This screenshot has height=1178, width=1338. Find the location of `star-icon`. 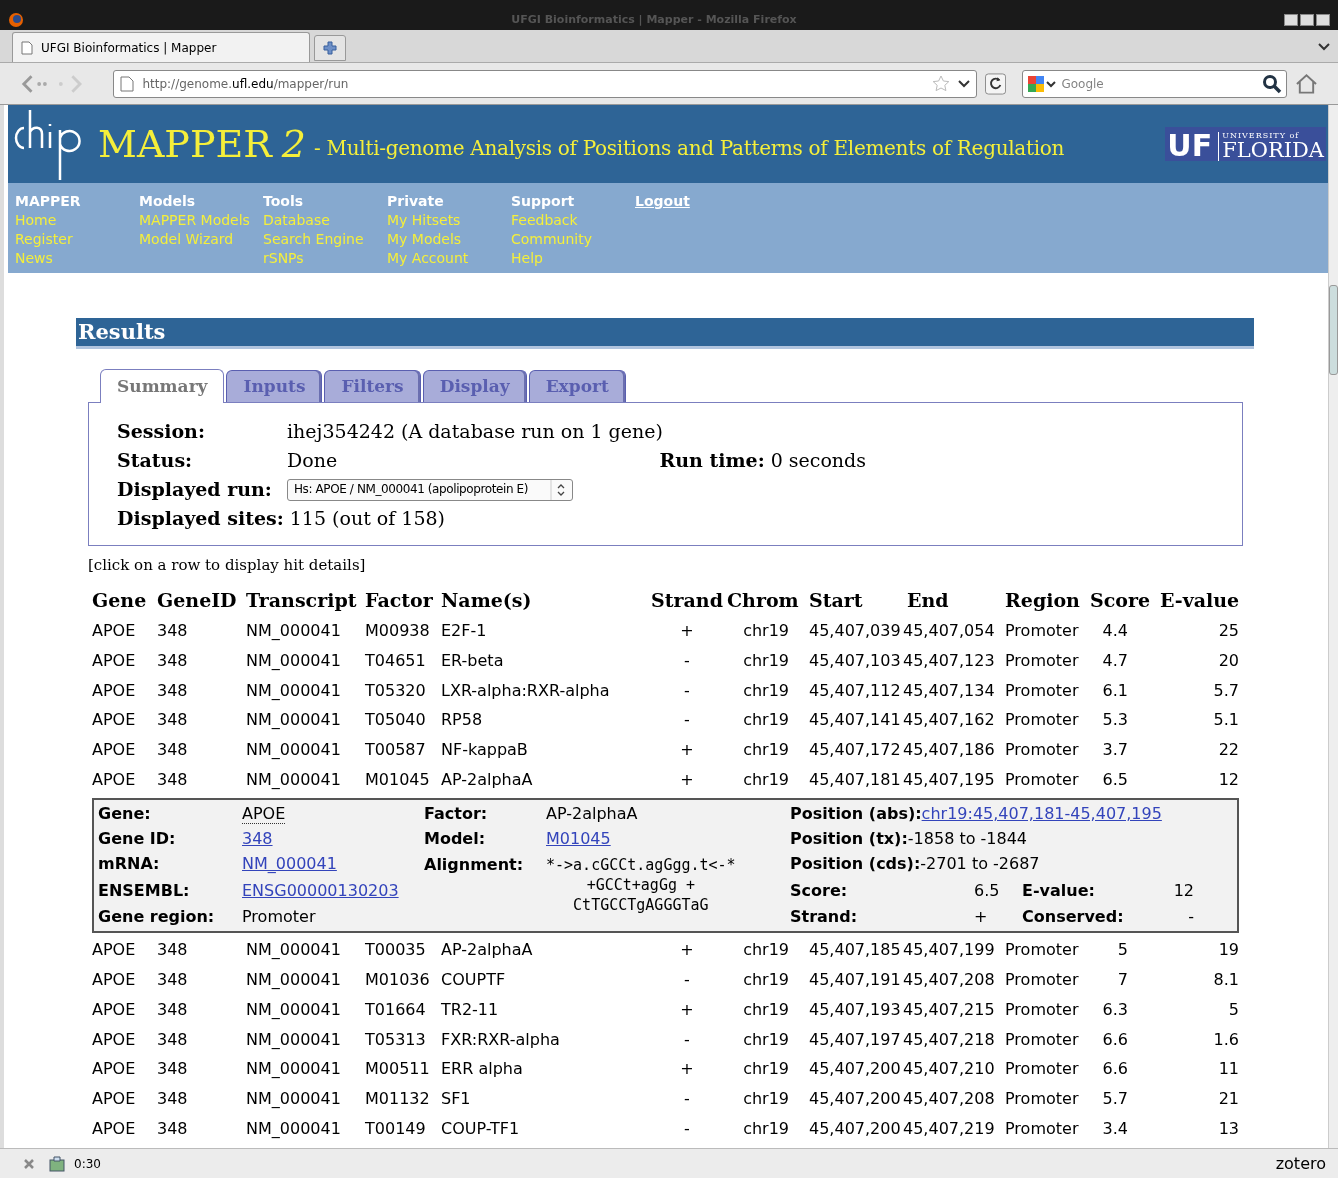

star-icon is located at coordinates (941, 83).